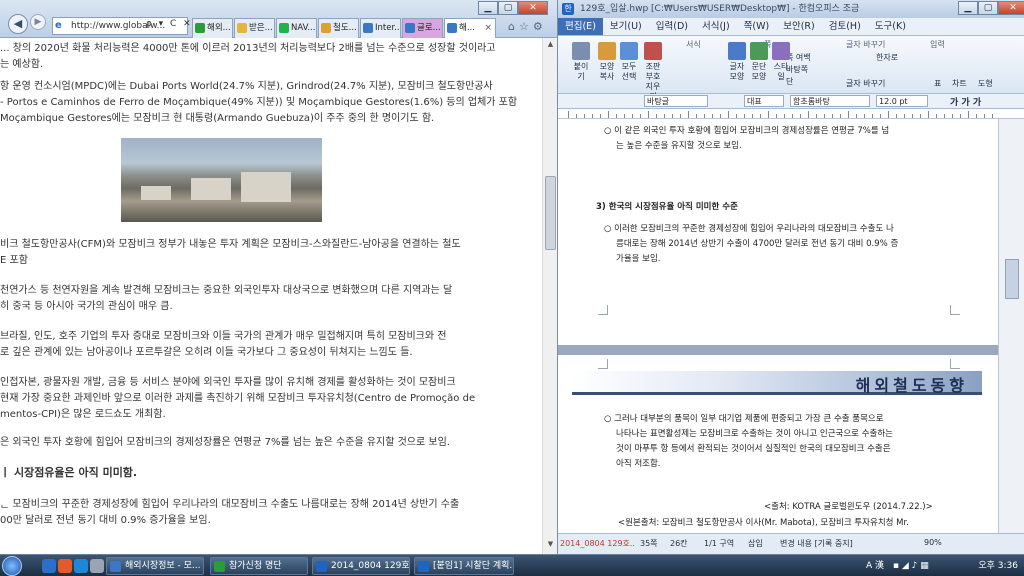 The height and width of the screenshot is (576, 1024). I want to click on hanja-button: 한자로, so click(887, 57).